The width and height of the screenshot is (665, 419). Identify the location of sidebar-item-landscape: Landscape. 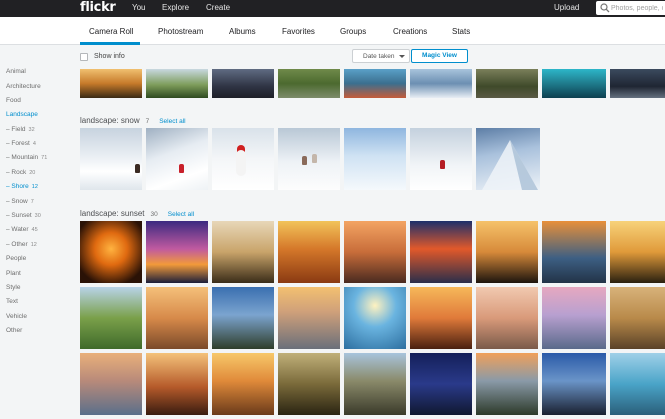
(22, 114).